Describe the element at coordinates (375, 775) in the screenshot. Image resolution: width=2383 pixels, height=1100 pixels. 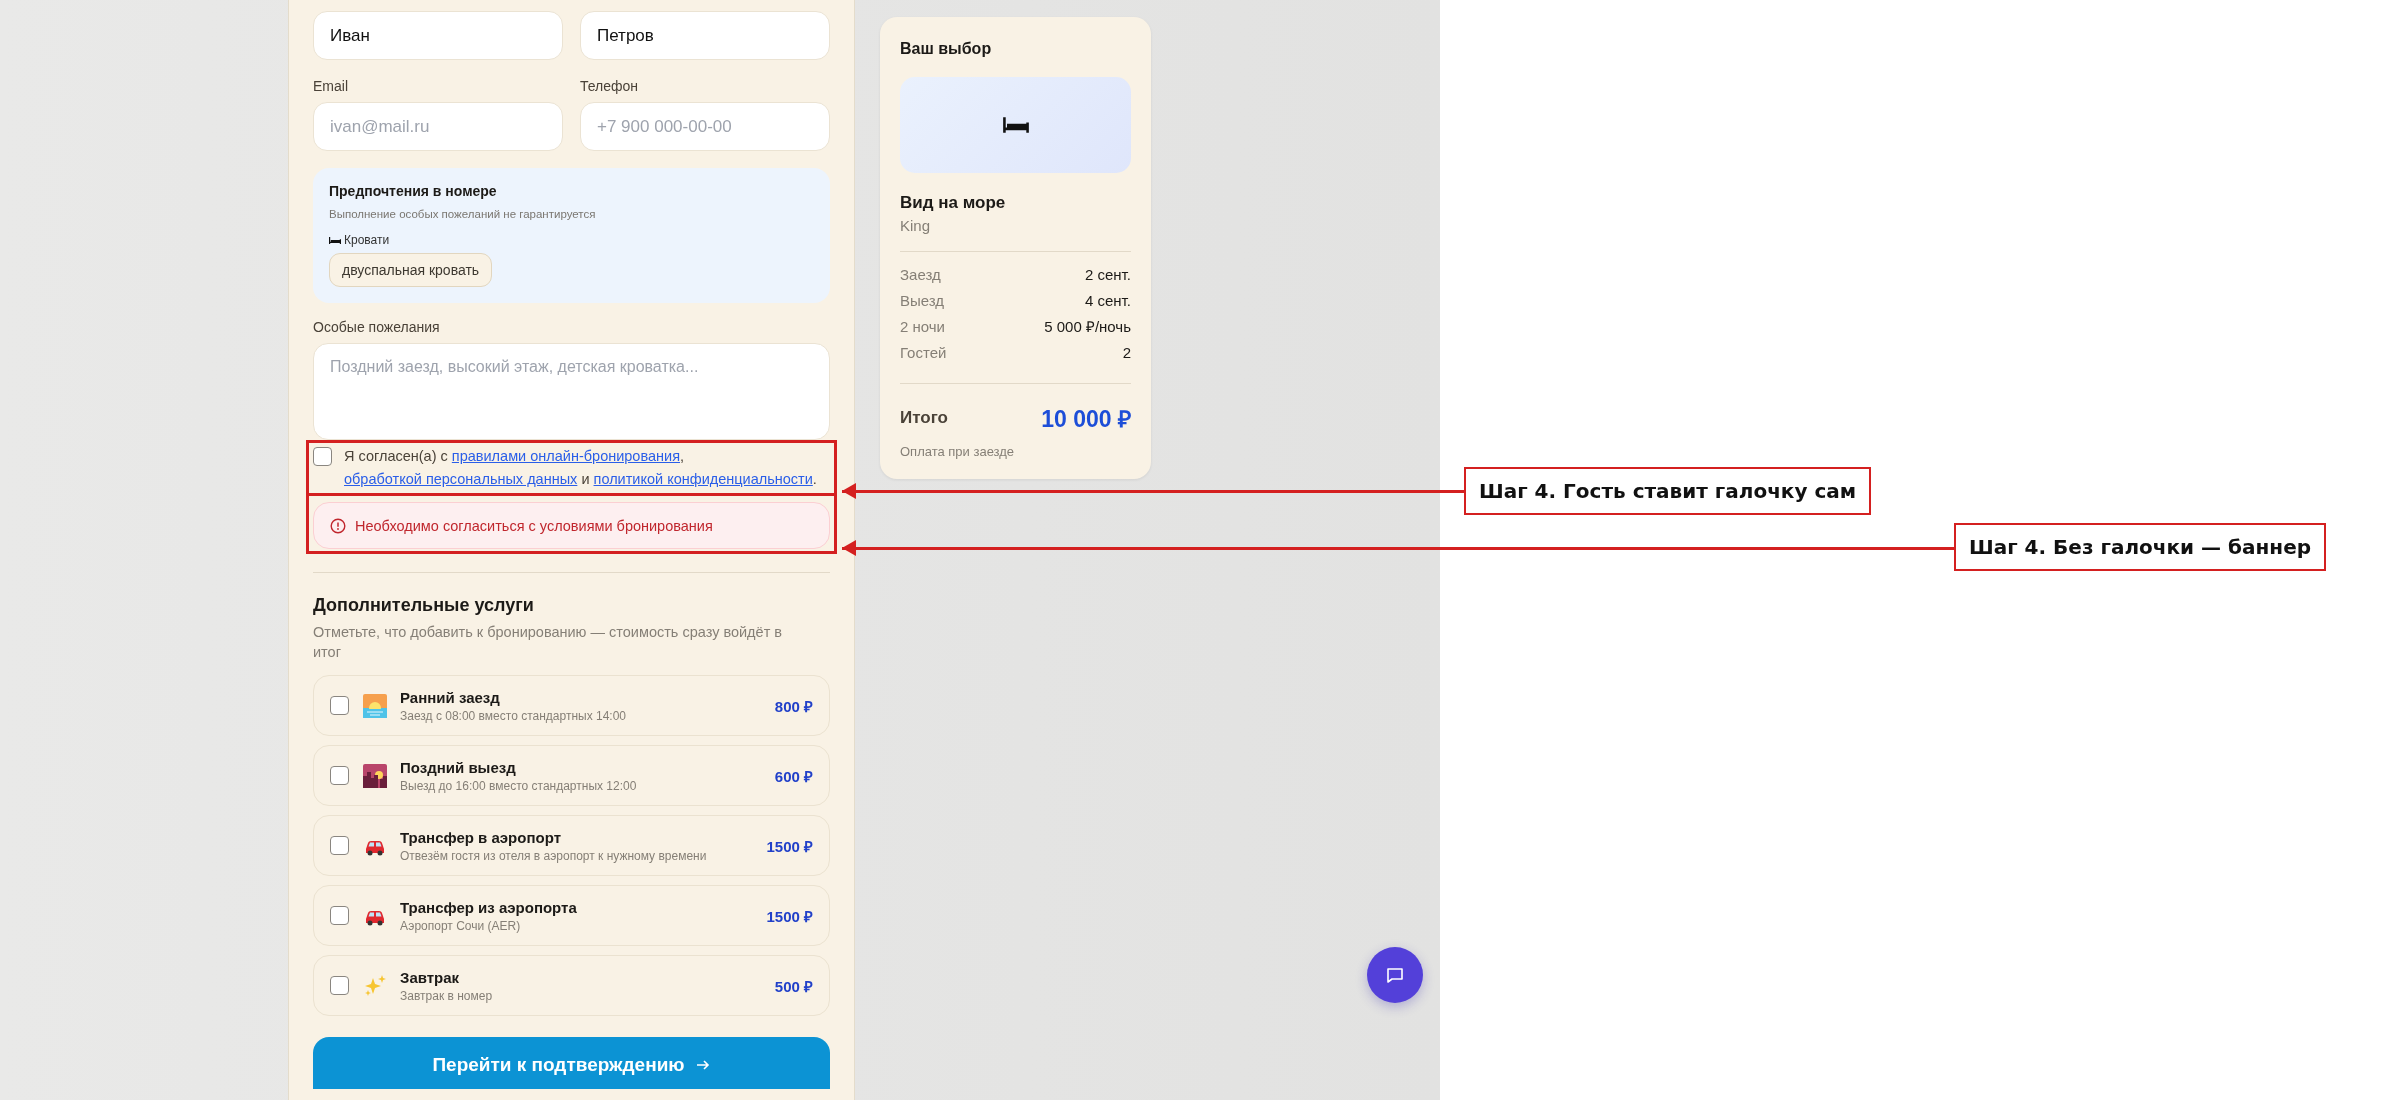
I see `city-sunset-icon` at that location.